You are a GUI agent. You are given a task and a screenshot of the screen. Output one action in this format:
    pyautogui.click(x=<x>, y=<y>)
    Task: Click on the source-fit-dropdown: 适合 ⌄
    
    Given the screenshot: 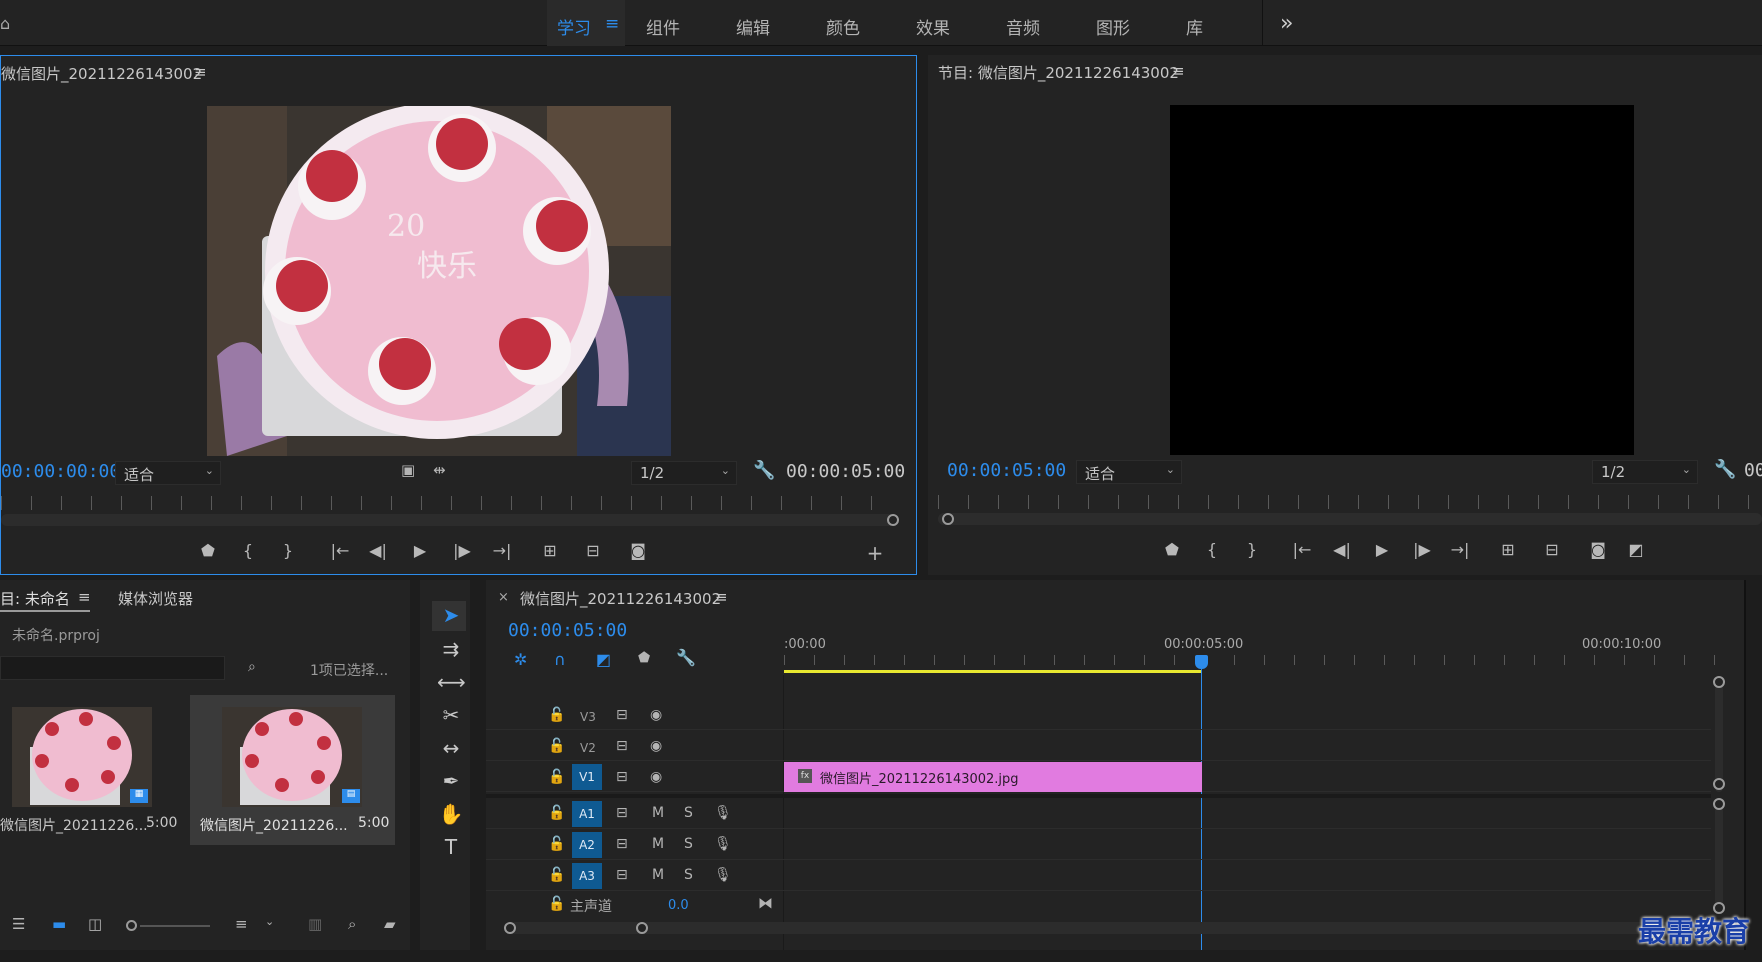 What is the action you would take?
    pyautogui.click(x=168, y=473)
    